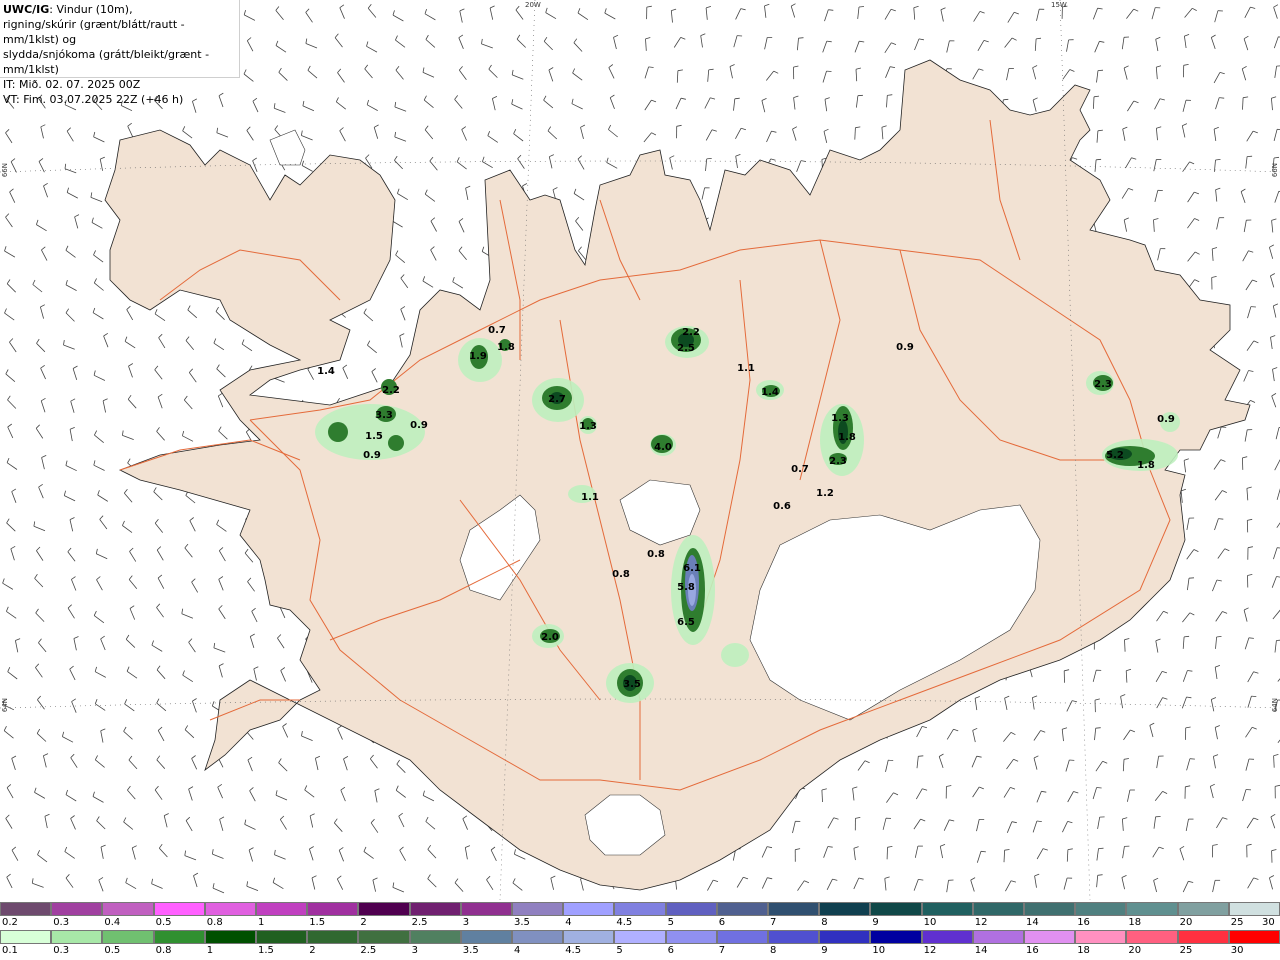 The image size is (1280, 960). I want to click on legend-label: 14, so click(1032, 922).